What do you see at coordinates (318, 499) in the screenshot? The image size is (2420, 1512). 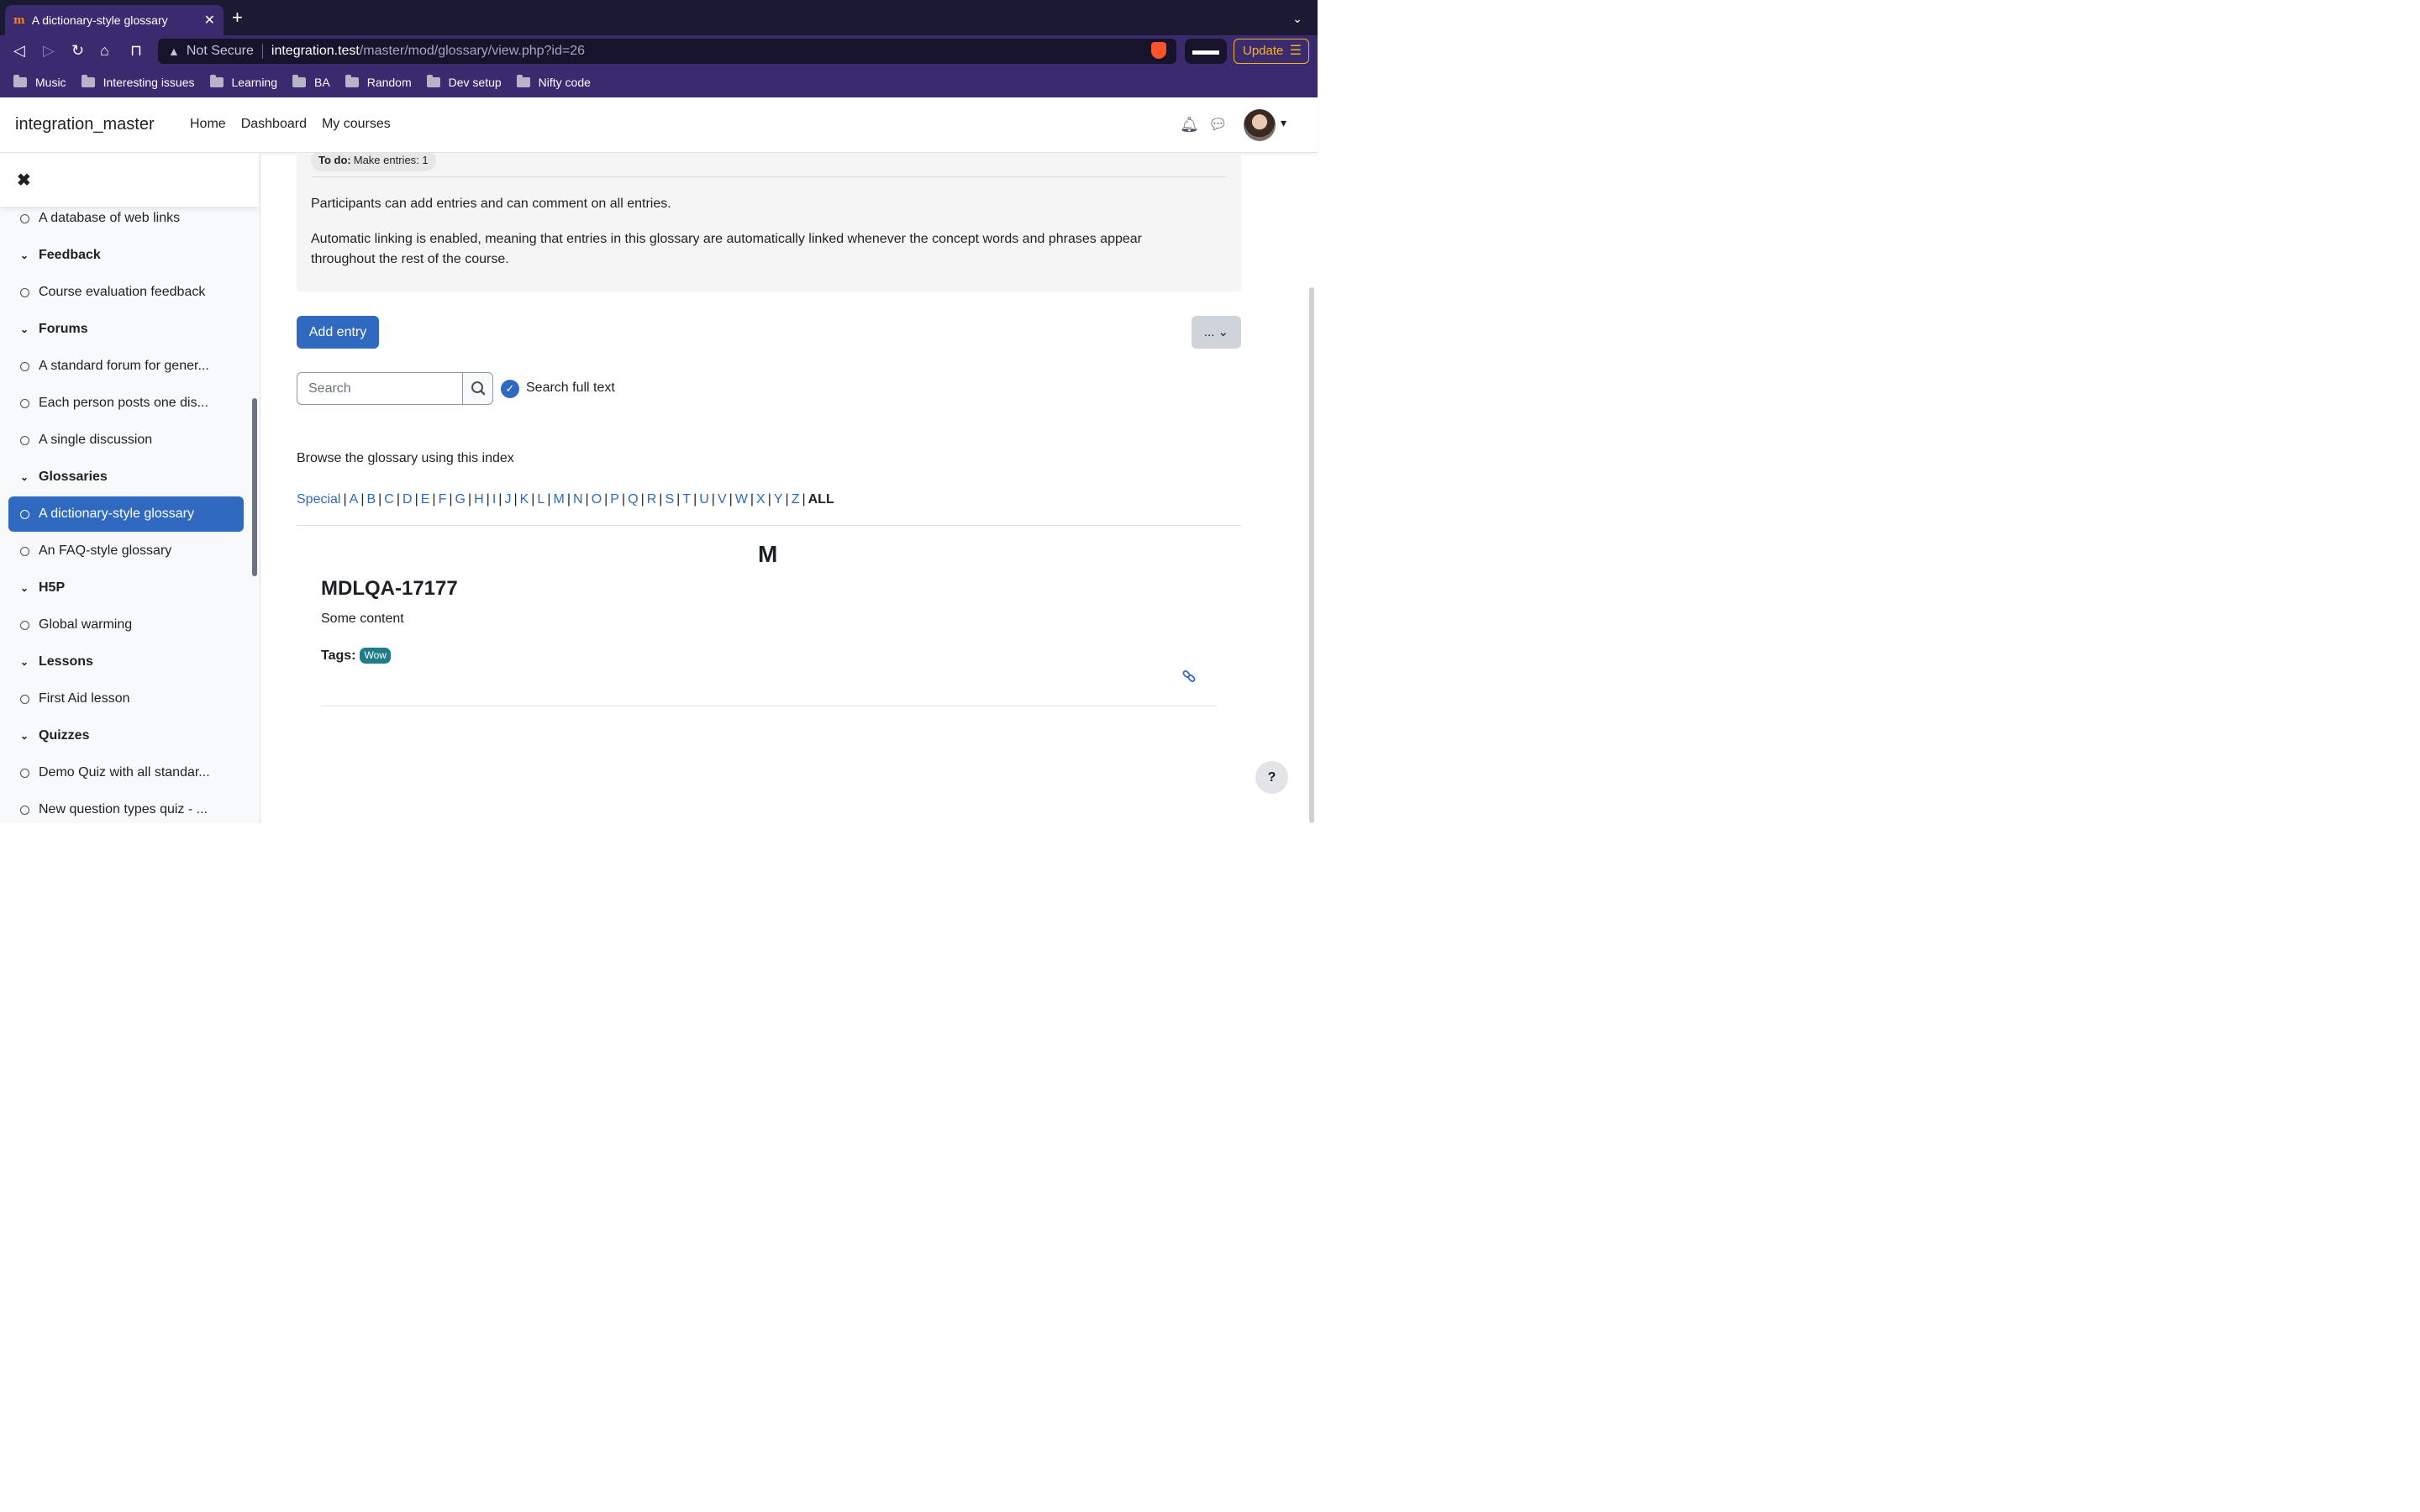 I see `index-letter-link: Special` at bounding box center [318, 499].